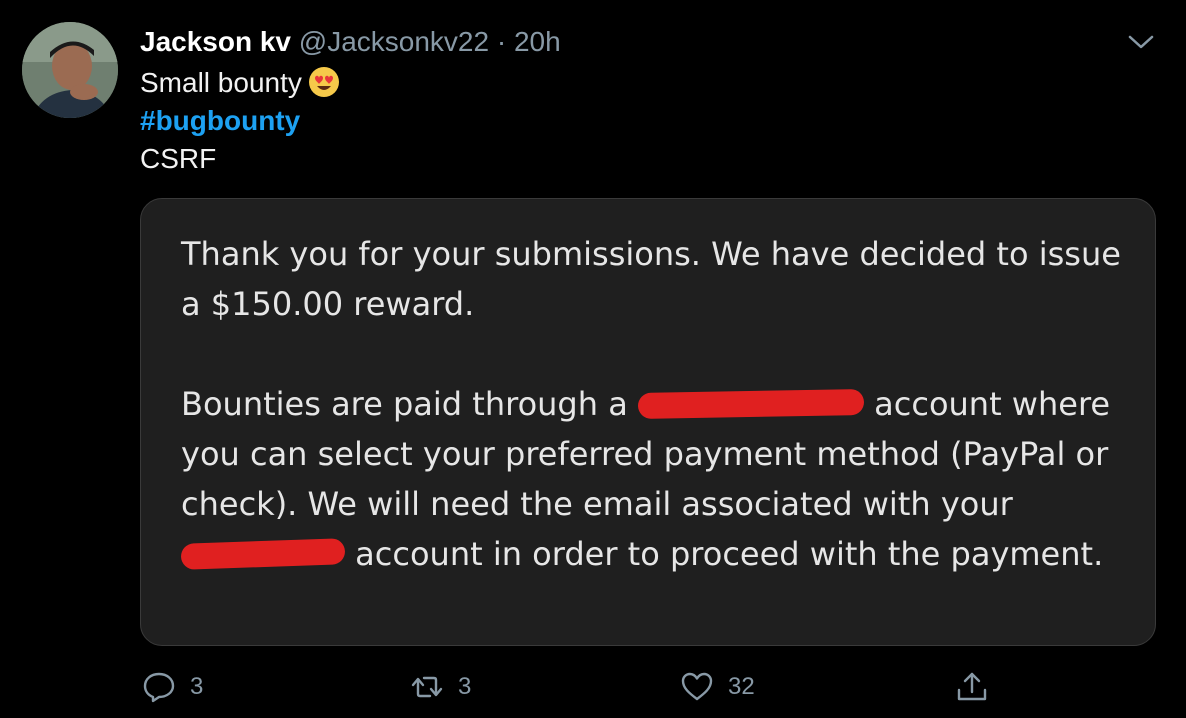 This screenshot has width=1186, height=718. What do you see at coordinates (215, 41) in the screenshot?
I see `author-name: Jackson kv` at bounding box center [215, 41].